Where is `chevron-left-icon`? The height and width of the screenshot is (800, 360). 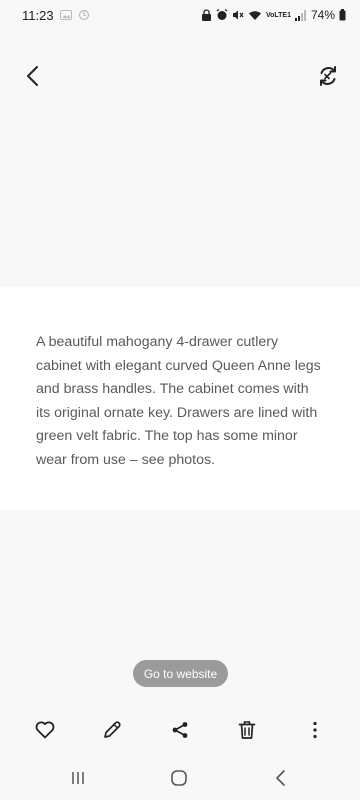 chevron-left-icon is located at coordinates (32, 76).